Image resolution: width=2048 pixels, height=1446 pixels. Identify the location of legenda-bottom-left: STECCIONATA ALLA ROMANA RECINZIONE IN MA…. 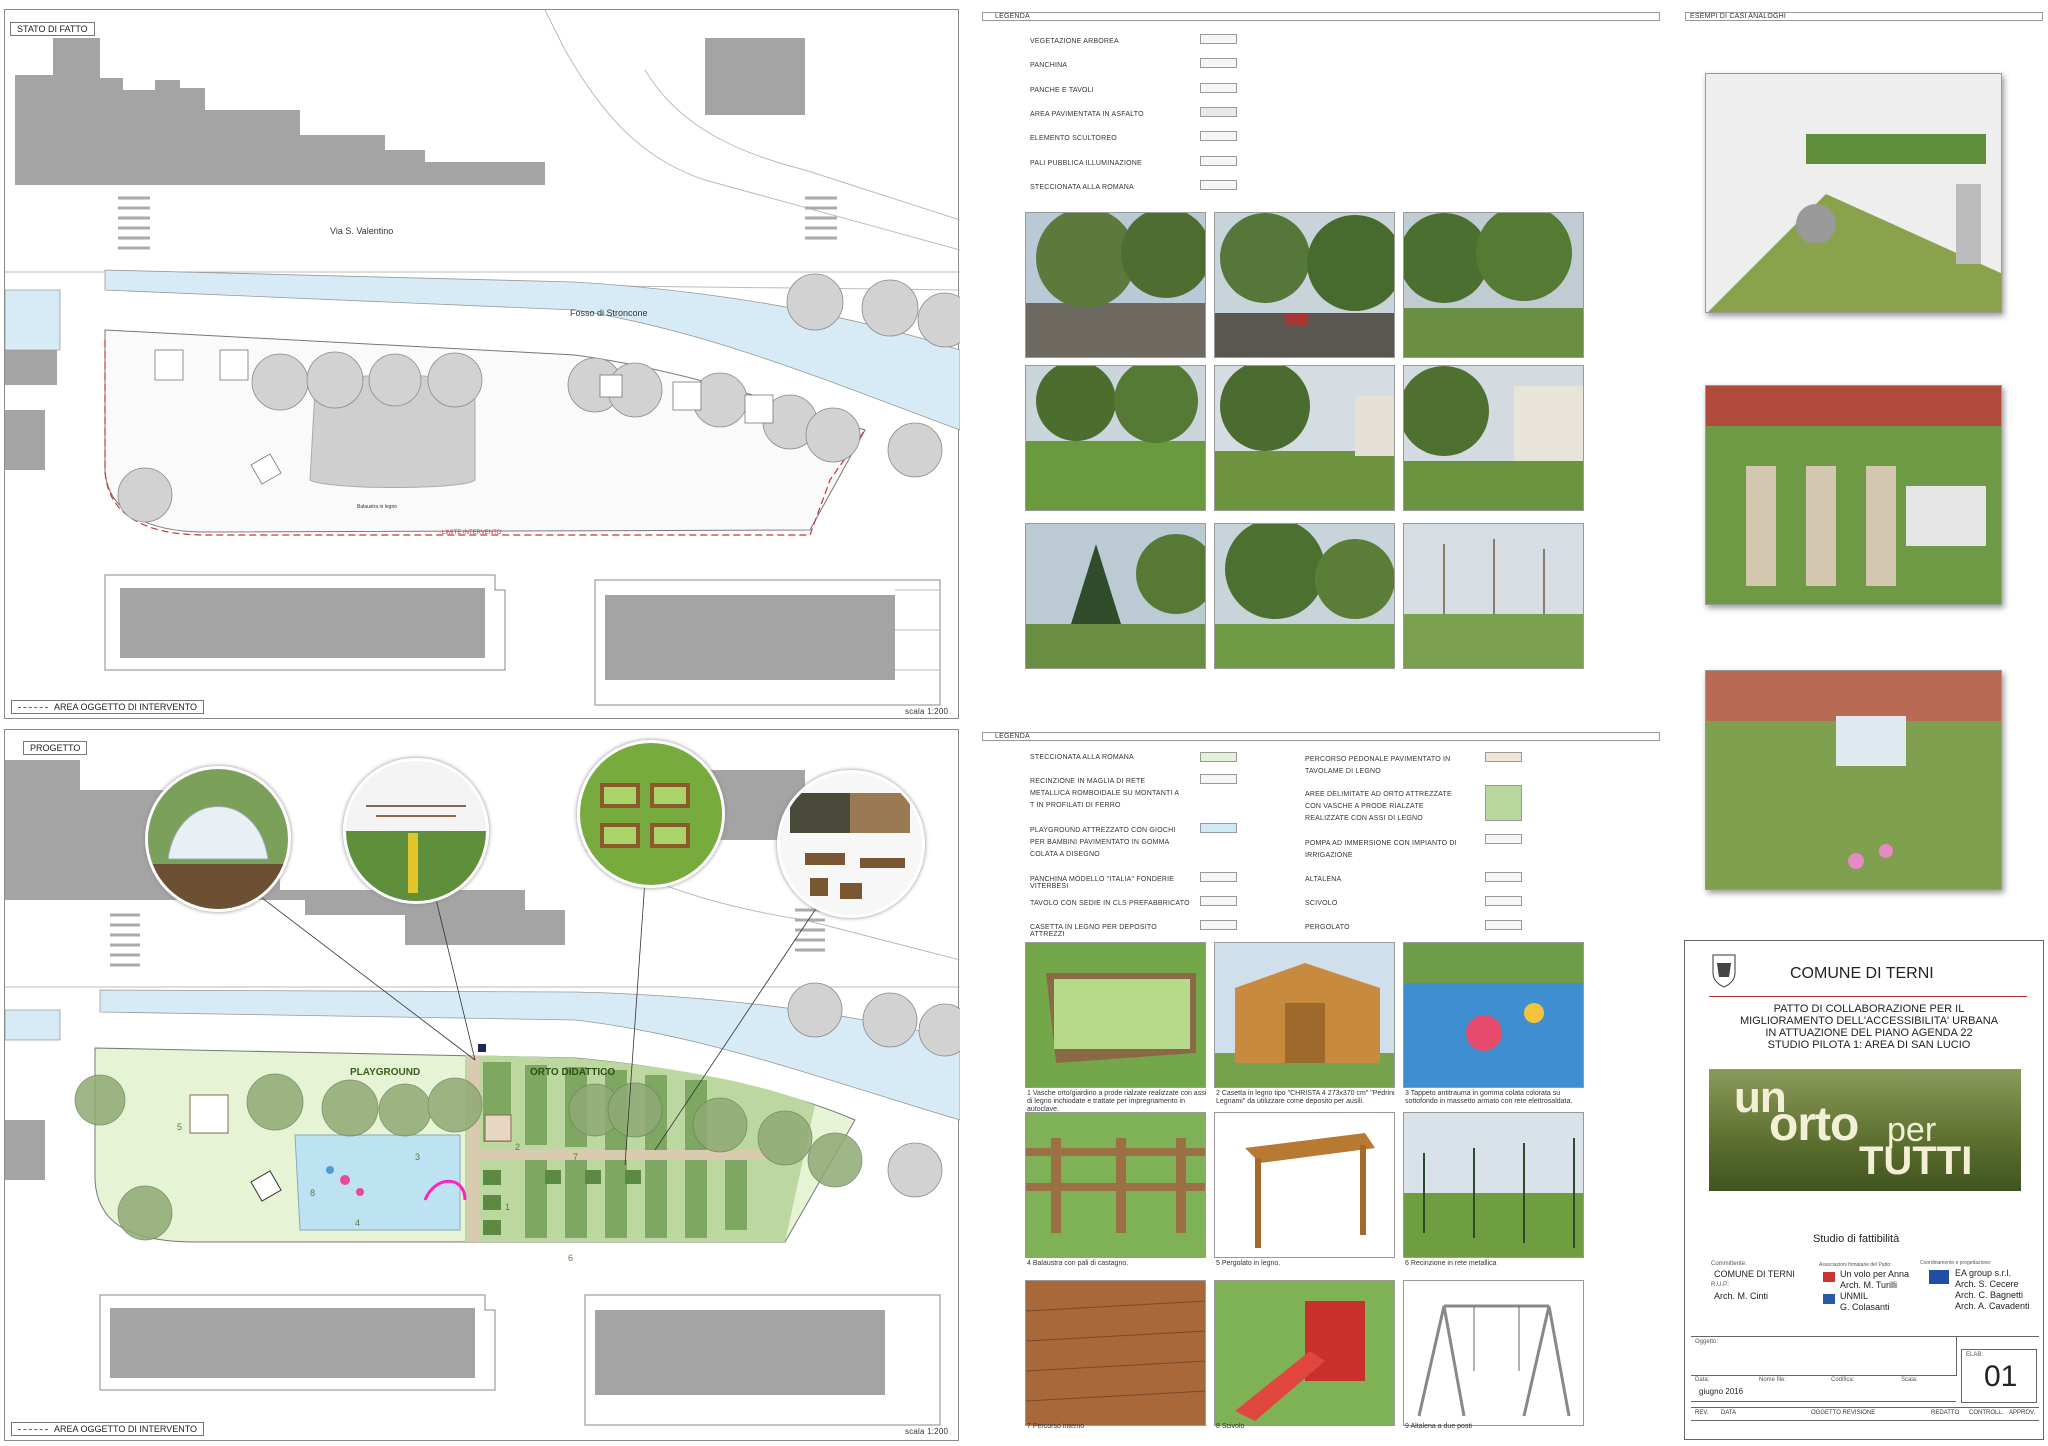
(1137, 845).